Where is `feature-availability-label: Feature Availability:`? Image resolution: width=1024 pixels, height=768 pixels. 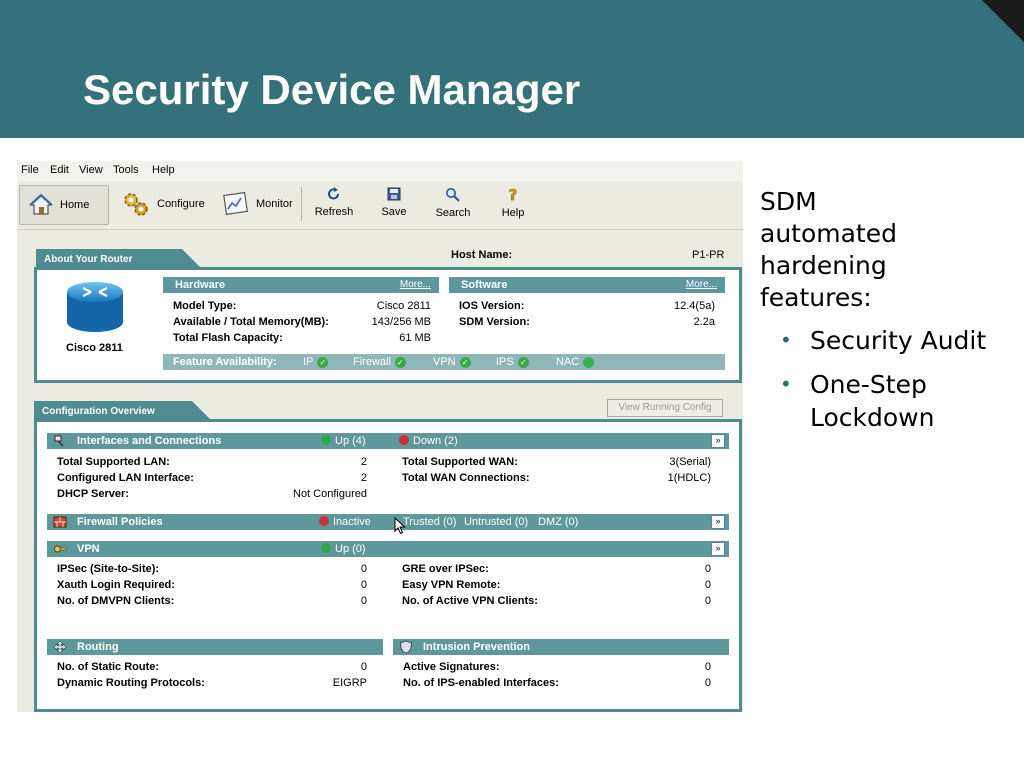
feature-availability-label: Feature Availability: is located at coordinates (225, 362).